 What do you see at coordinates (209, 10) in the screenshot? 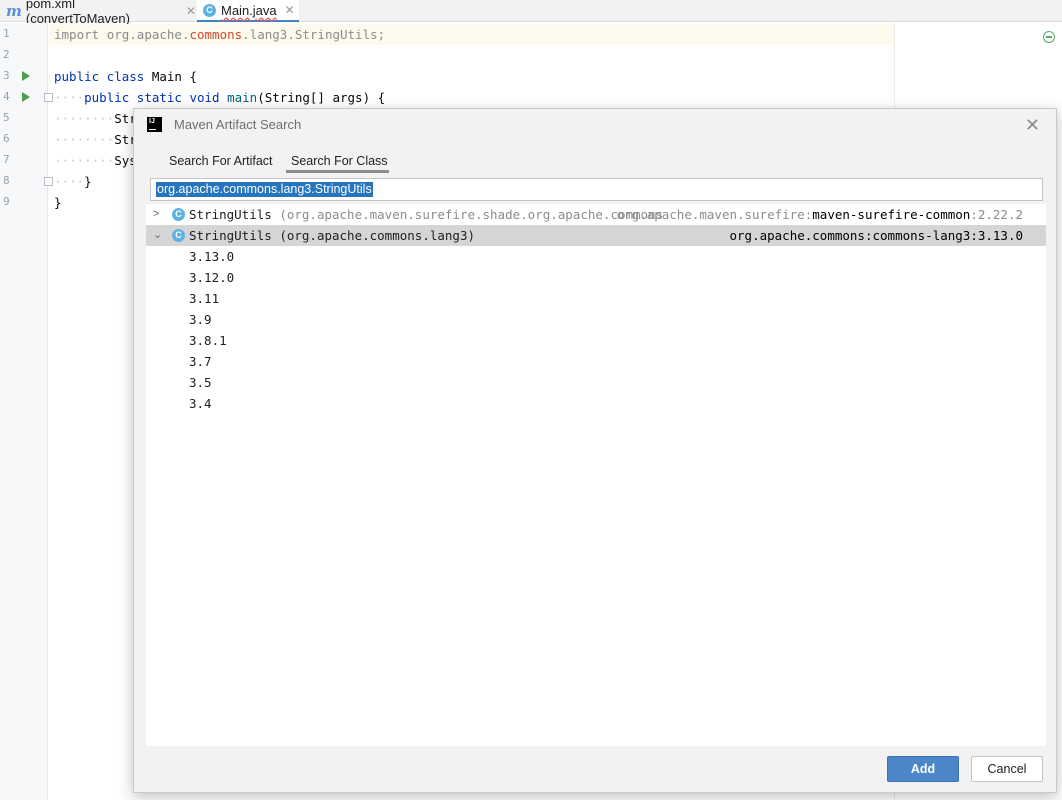
I see `java-class-icon: C` at bounding box center [209, 10].